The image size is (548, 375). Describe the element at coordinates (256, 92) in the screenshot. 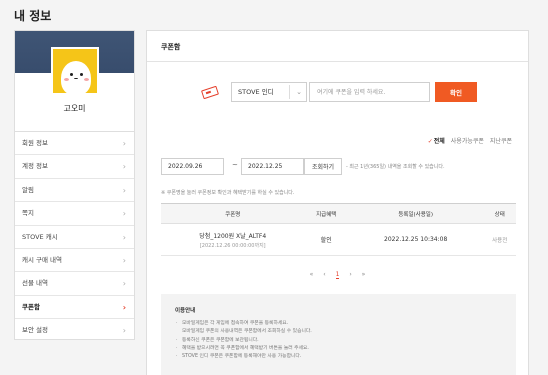

I see `platform-select-value: STOVE 인디` at that location.